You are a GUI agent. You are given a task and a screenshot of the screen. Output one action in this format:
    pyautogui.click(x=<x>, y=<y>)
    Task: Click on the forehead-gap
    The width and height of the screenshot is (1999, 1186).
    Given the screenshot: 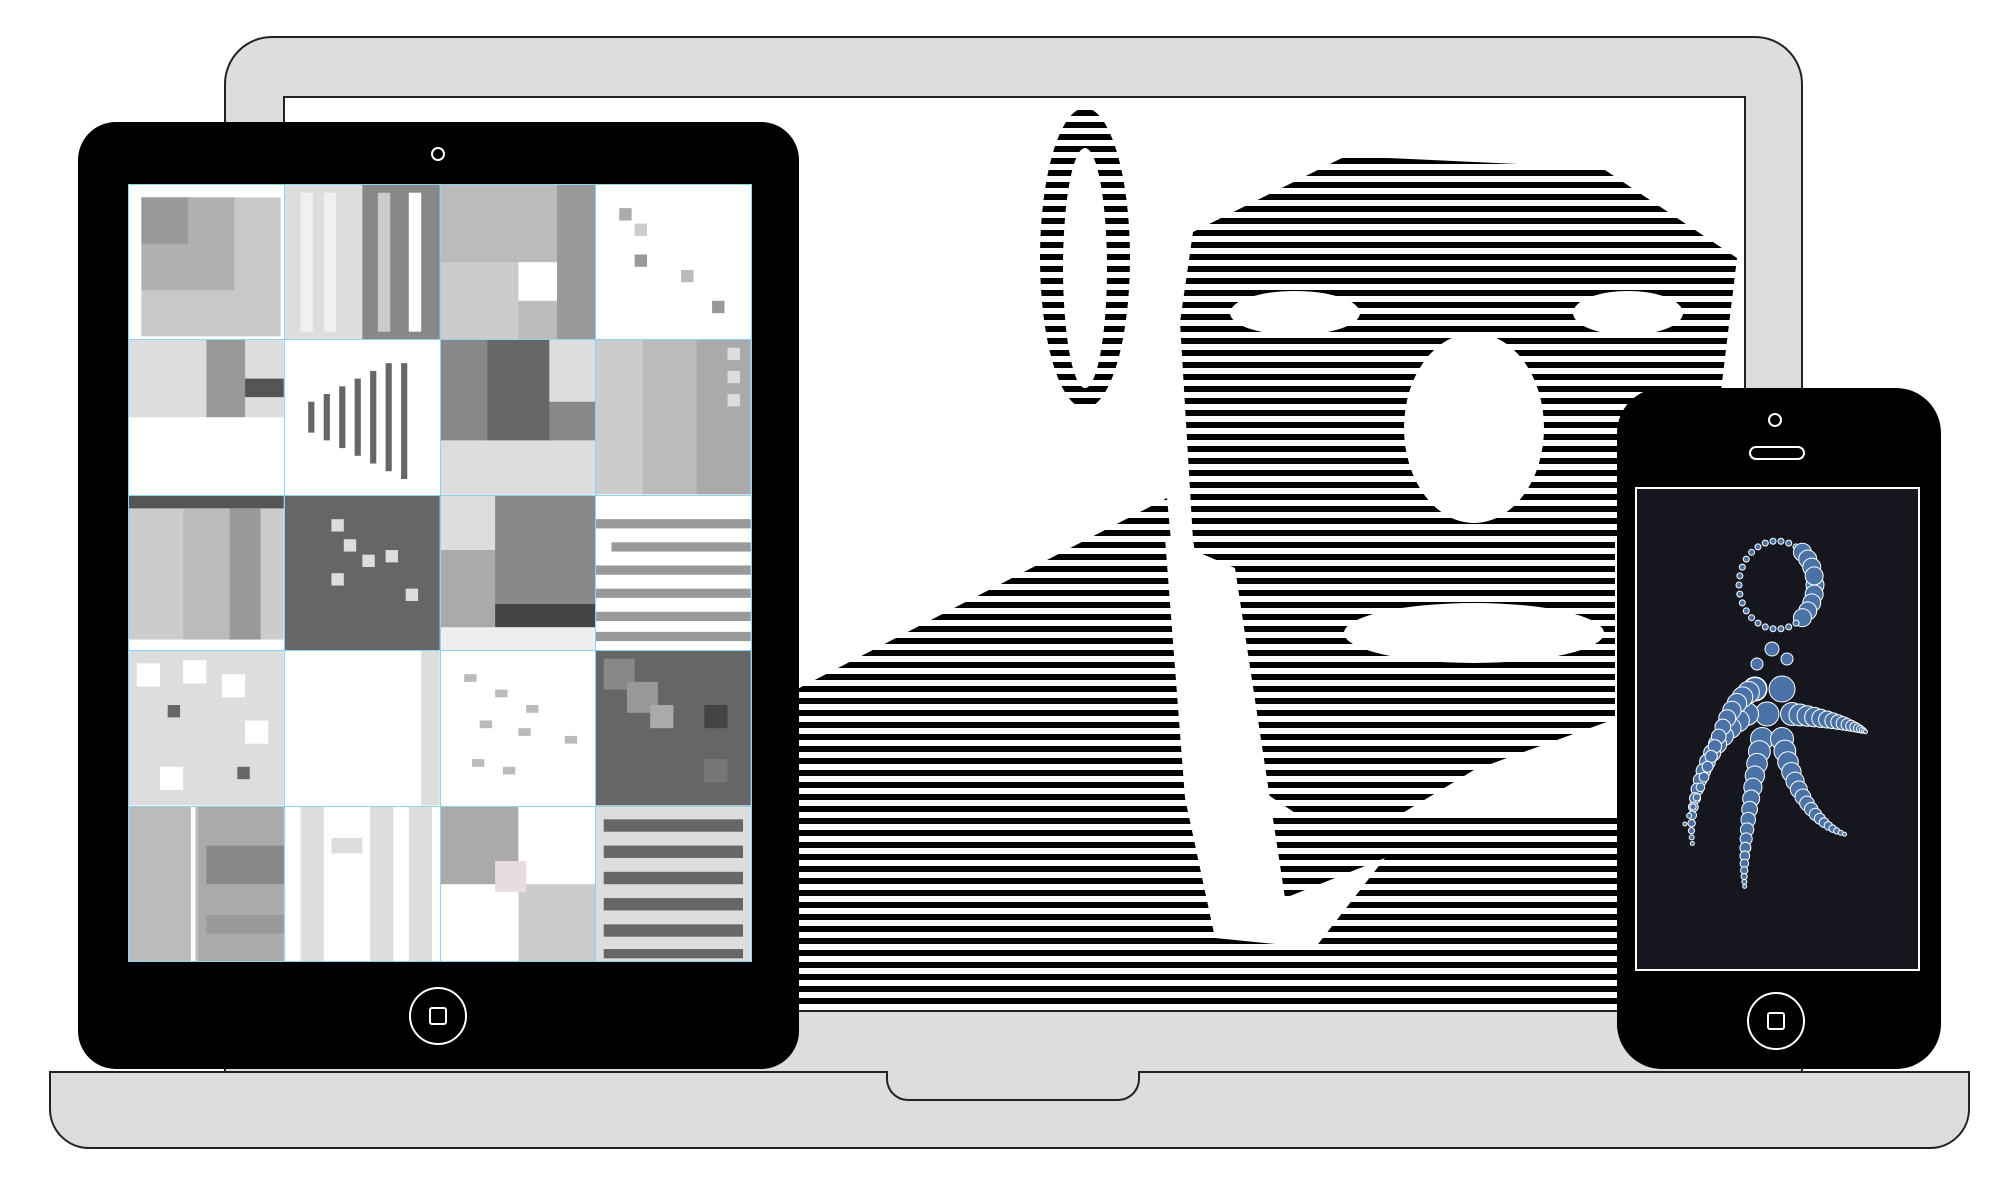 What is the action you would take?
    pyautogui.click(x=1275, y=145)
    